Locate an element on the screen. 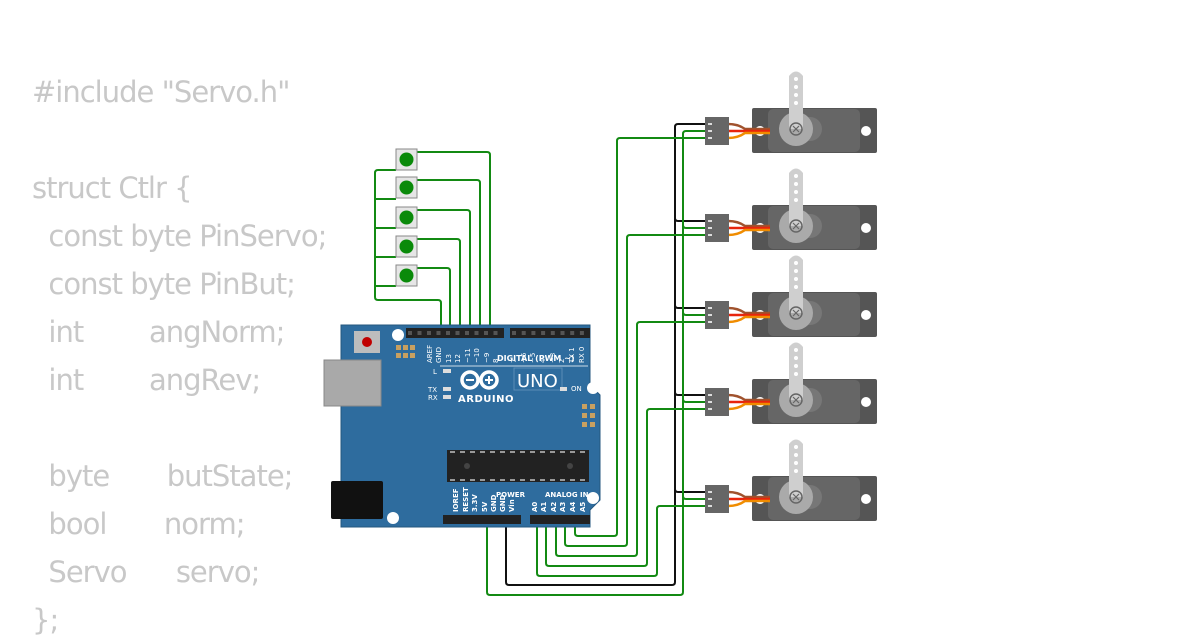  chip-notch is located at coordinates (467, 466).